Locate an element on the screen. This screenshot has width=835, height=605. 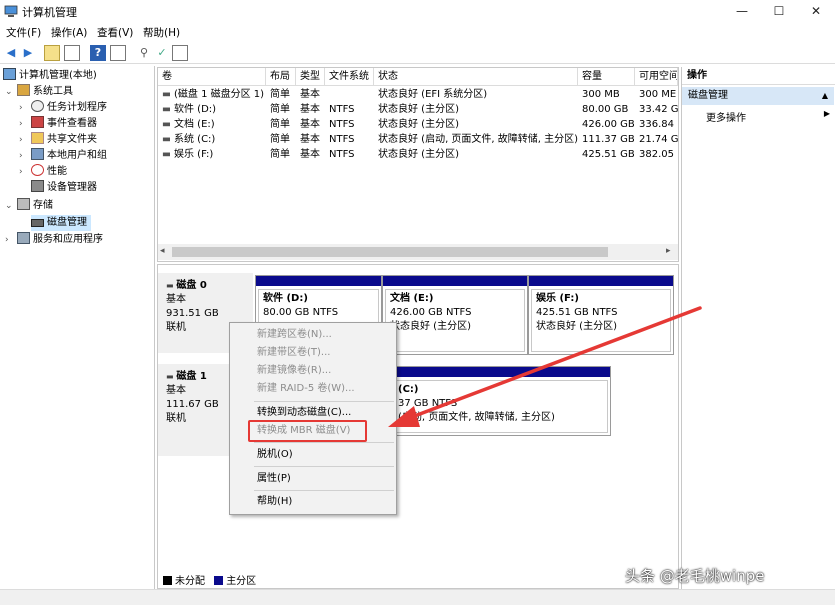
forward-icon: ▶ is located at coordinates (28, 53).